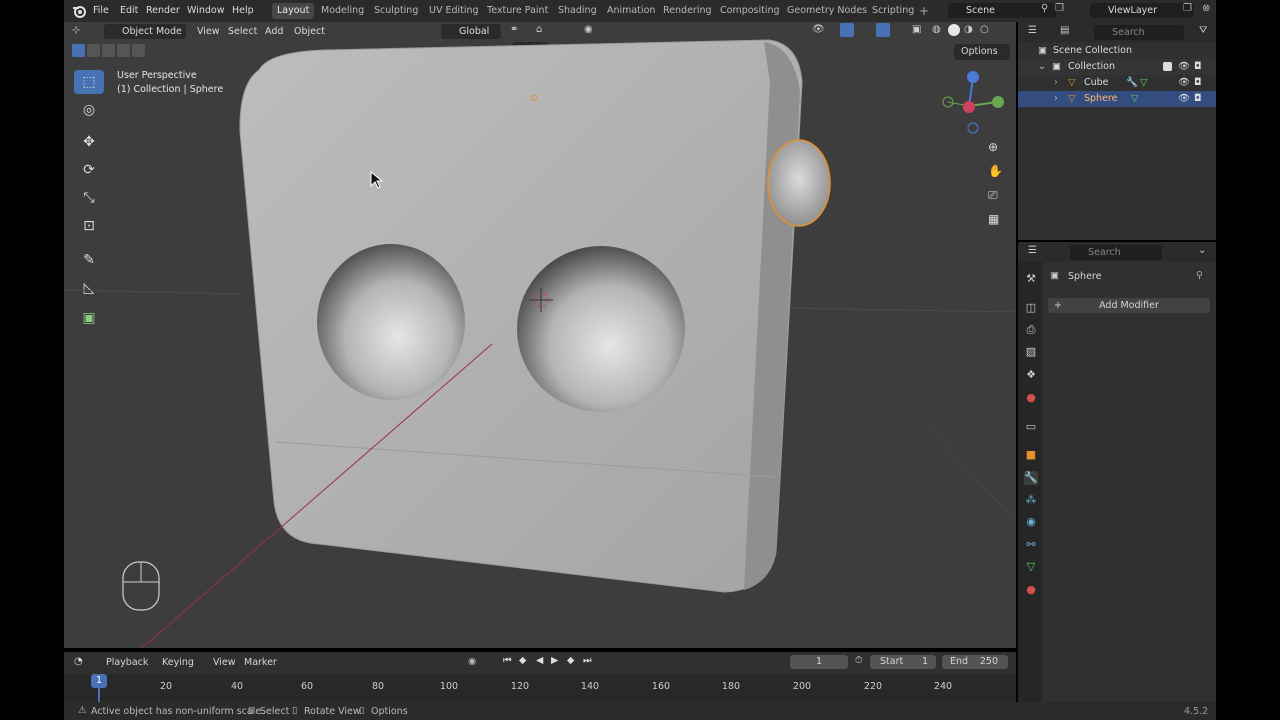 The height and width of the screenshot is (720, 1280). What do you see at coordinates (975, 662) in the screenshot?
I see `end-frame-field: End 250` at bounding box center [975, 662].